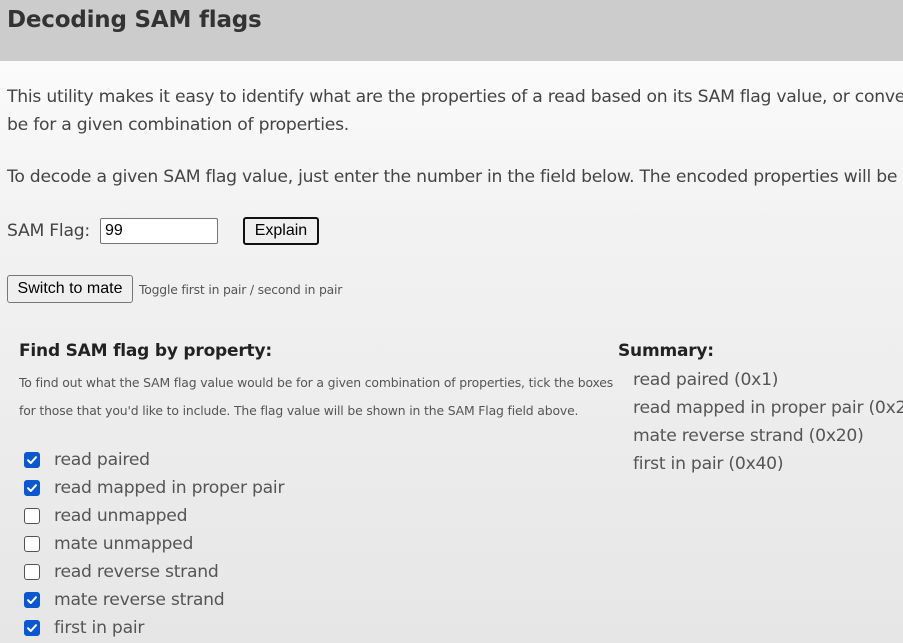  Describe the element at coordinates (154, 460) in the screenshot. I see `property-row: read paired` at that location.